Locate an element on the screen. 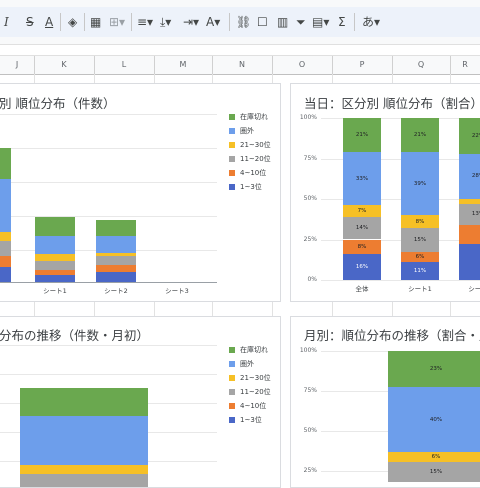 The image size is (480, 488). italic-button: I is located at coordinates (6, 22).